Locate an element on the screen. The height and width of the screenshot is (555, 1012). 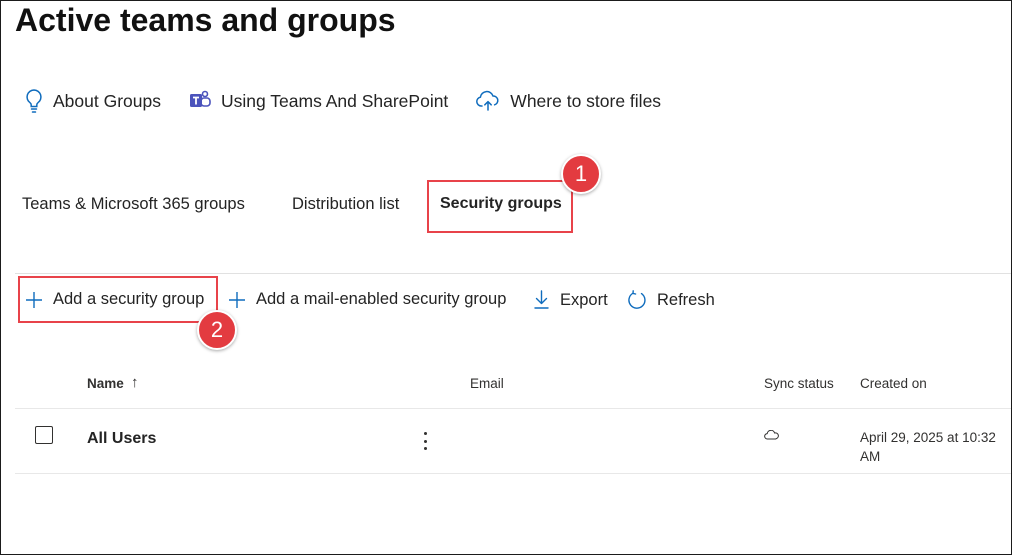
add-mail-enabled-security-group-button: Add a mail-enabled security group is located at coordinates (367, 299).